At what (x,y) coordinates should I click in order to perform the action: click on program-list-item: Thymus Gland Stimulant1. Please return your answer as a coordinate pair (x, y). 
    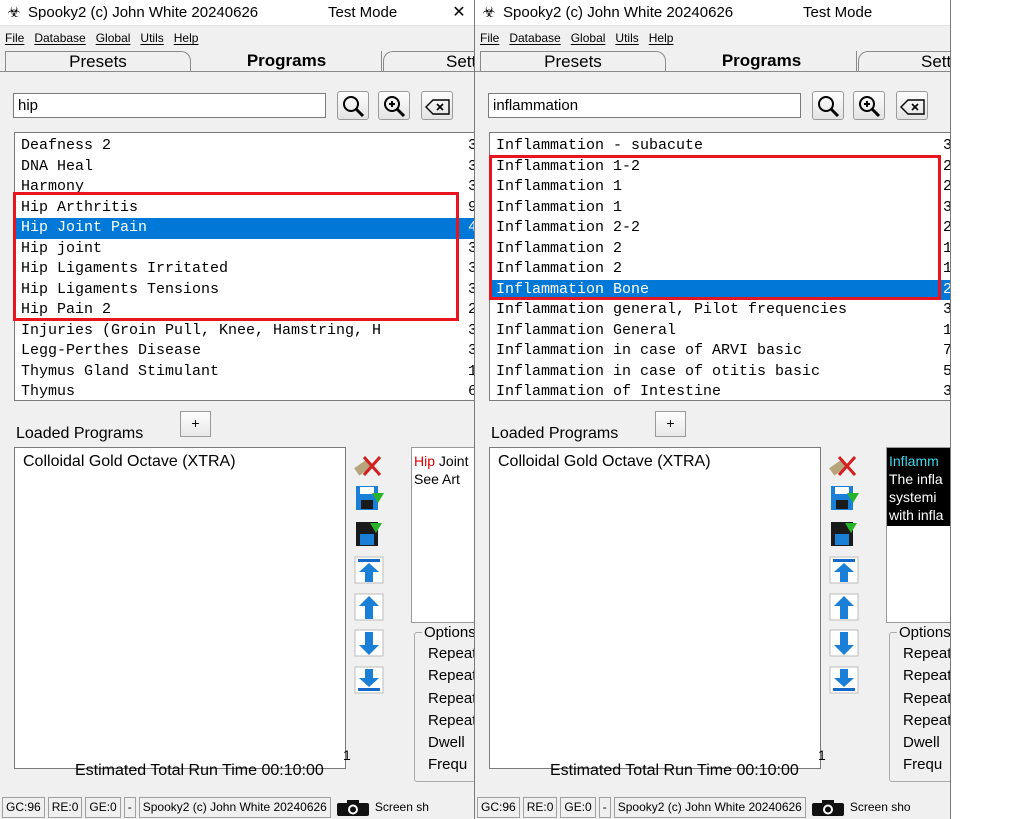
    Looking at the image, I should click on (245, 372).